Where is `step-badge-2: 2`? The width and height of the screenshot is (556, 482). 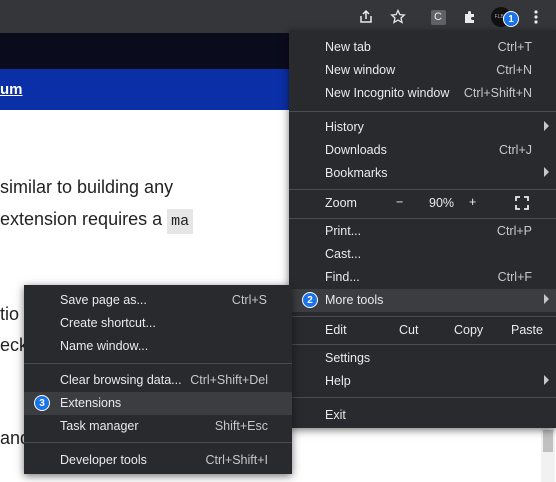 step-badge-2: 2 is located at coordinates (310, 300).